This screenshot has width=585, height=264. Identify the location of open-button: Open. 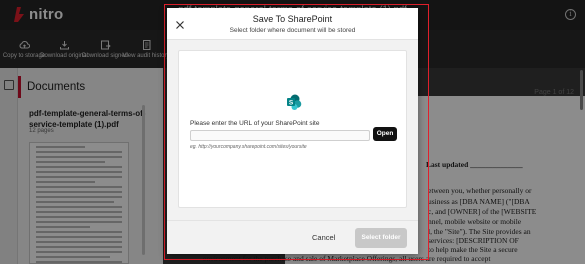
(385, 134).